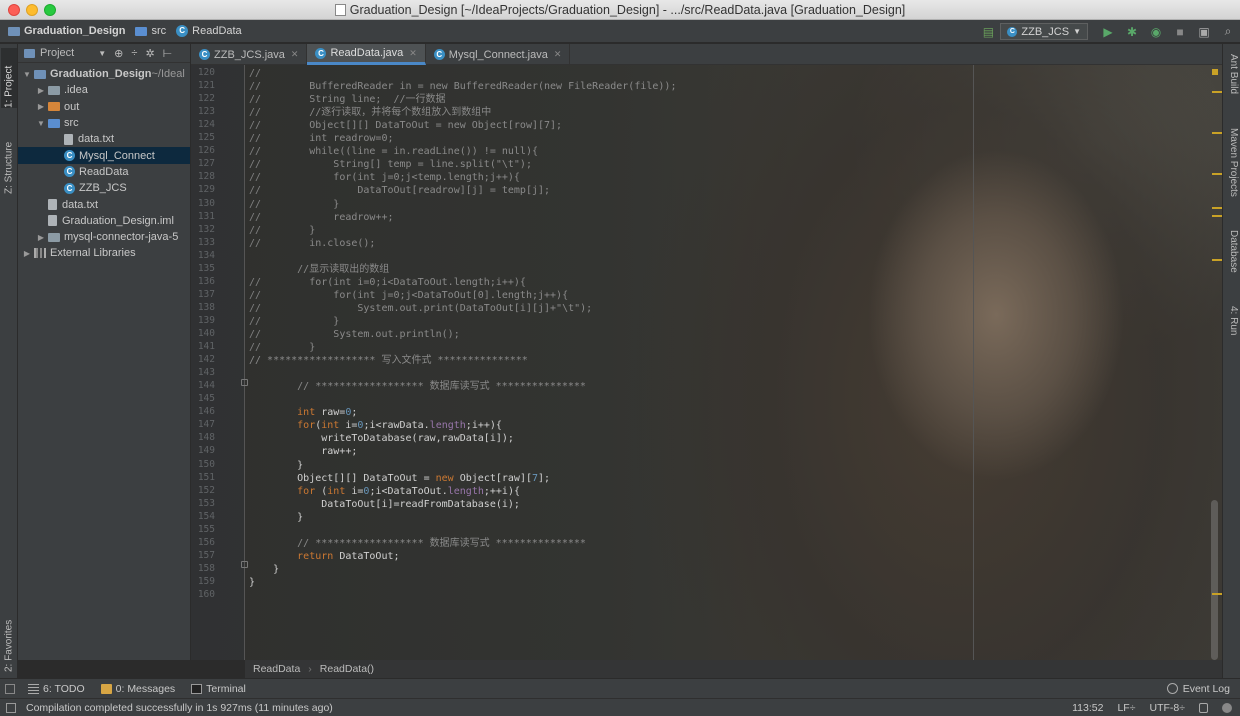  Describe the element at coordinates (137, 689) in the screenshot. I see `tool-window-messages: 0: Messages` at that location.